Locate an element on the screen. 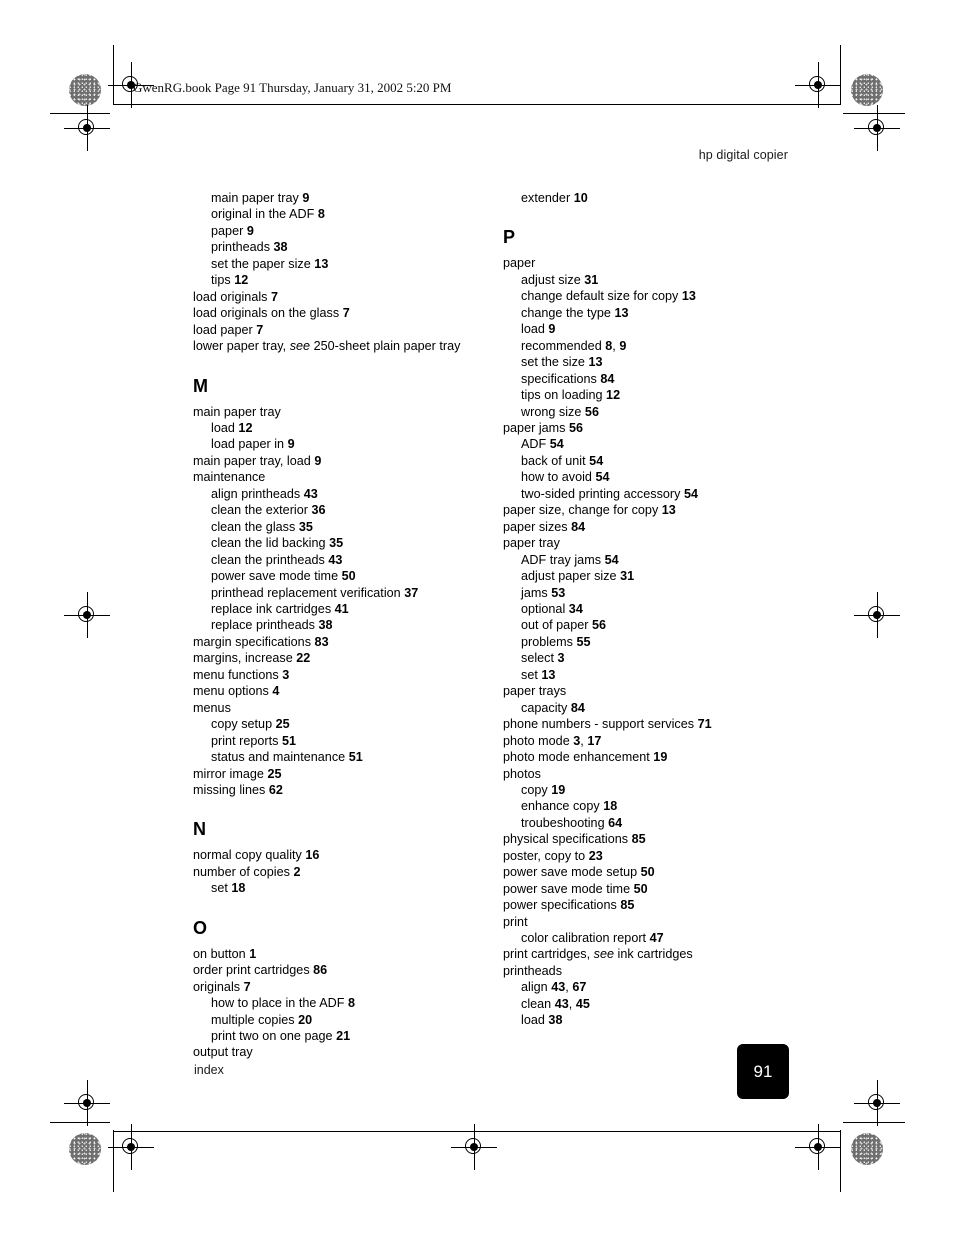  index-page-reference: 8 is located at coordinates (321, 214).